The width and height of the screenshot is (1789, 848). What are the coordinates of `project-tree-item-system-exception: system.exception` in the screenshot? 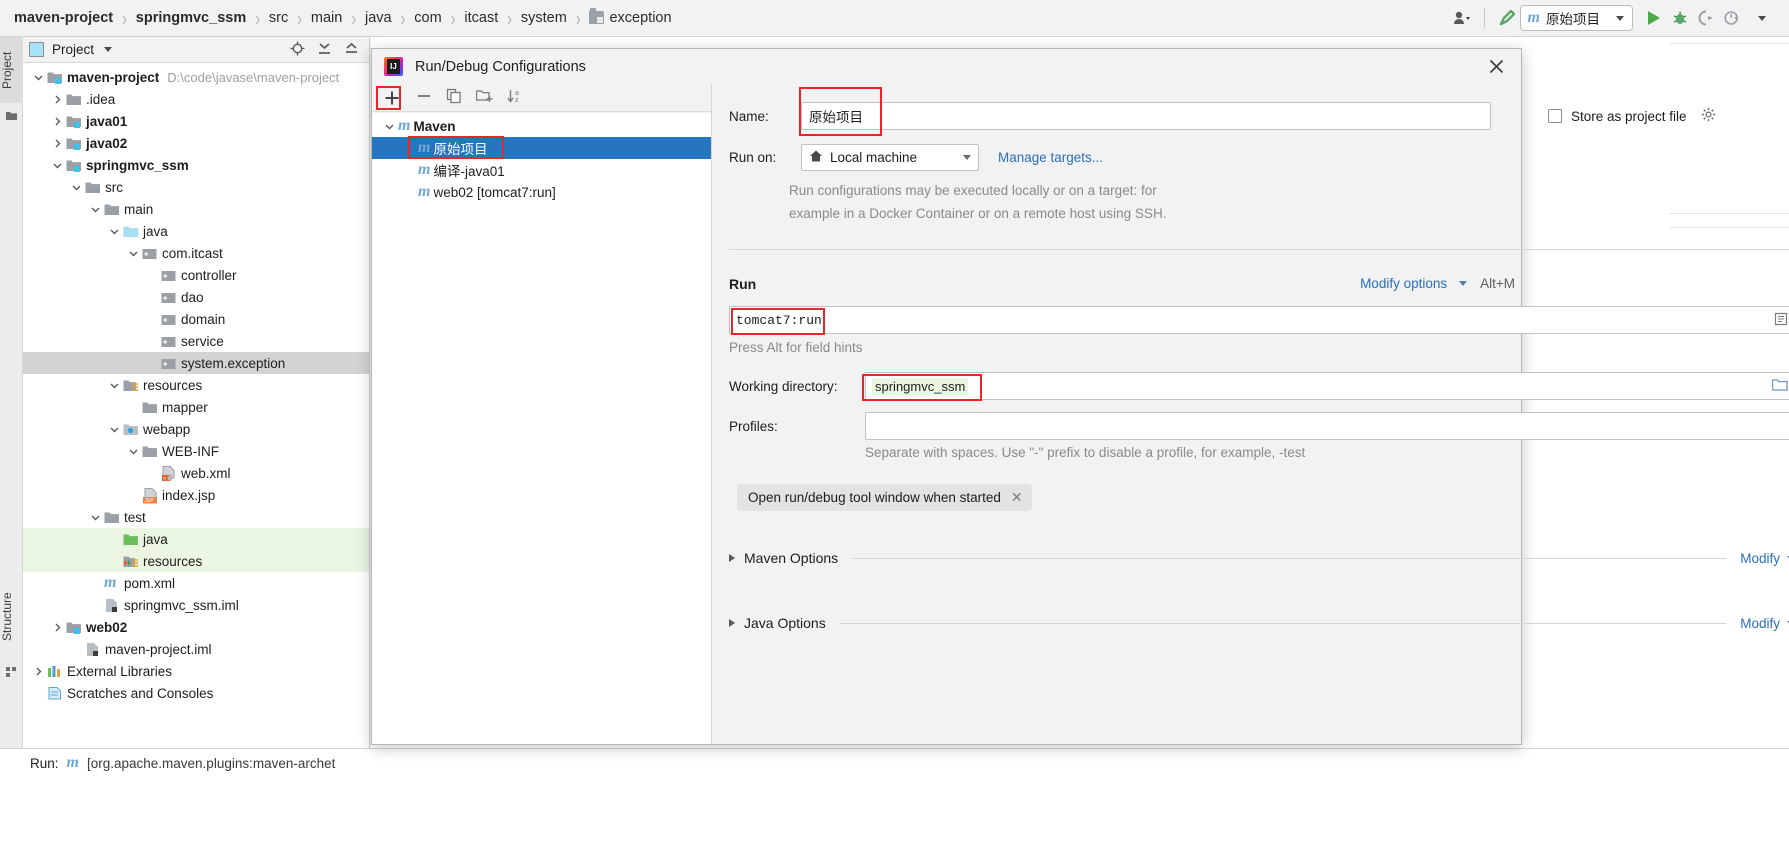 It's located at (196, 363).